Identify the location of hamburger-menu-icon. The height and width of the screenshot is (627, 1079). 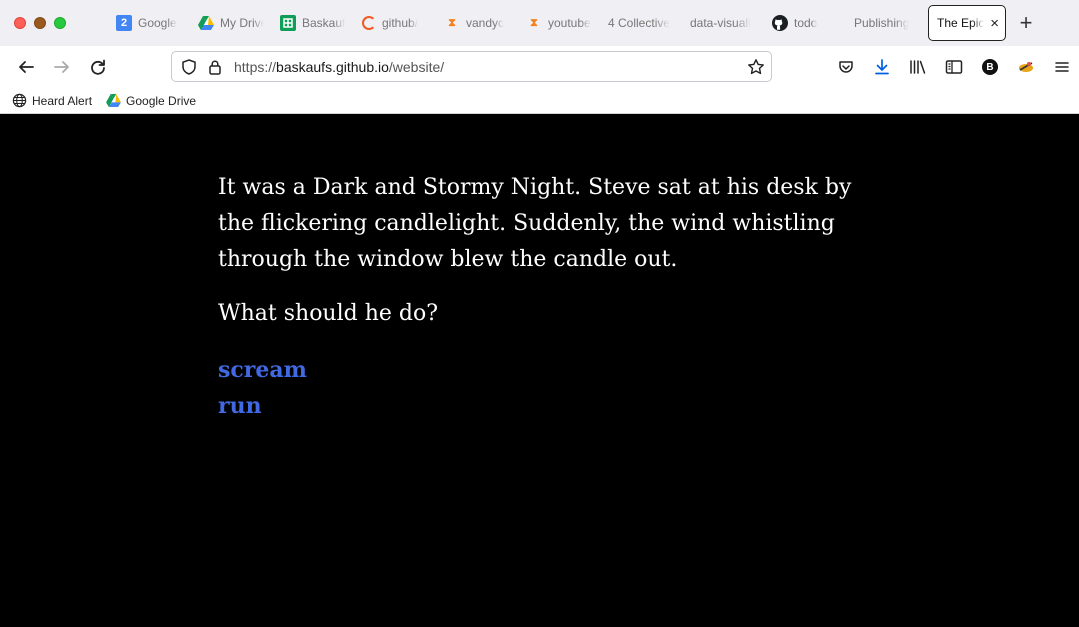
(1062, 67).